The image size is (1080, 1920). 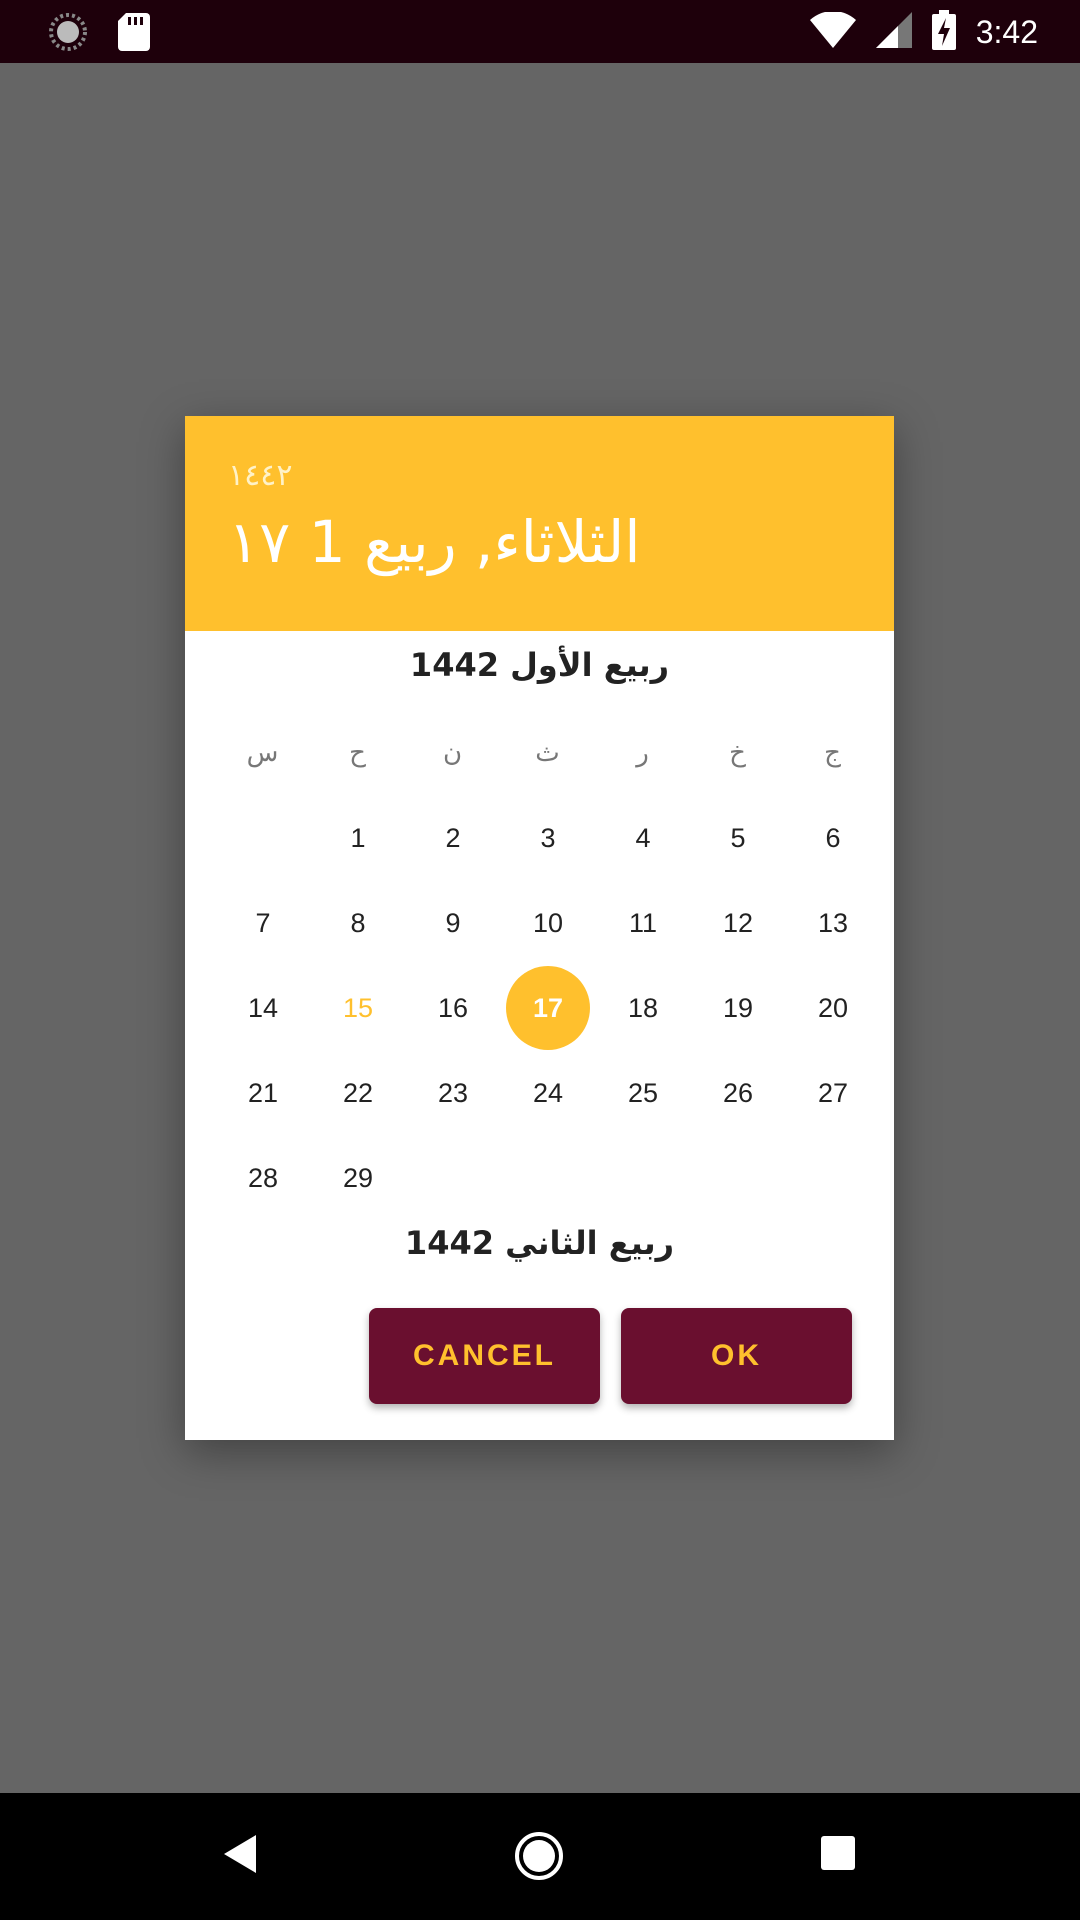 What do you see at coordinates (263, 923) in the screenshot?
I see `calendar-day: 7` at bounding box center [263, 923].